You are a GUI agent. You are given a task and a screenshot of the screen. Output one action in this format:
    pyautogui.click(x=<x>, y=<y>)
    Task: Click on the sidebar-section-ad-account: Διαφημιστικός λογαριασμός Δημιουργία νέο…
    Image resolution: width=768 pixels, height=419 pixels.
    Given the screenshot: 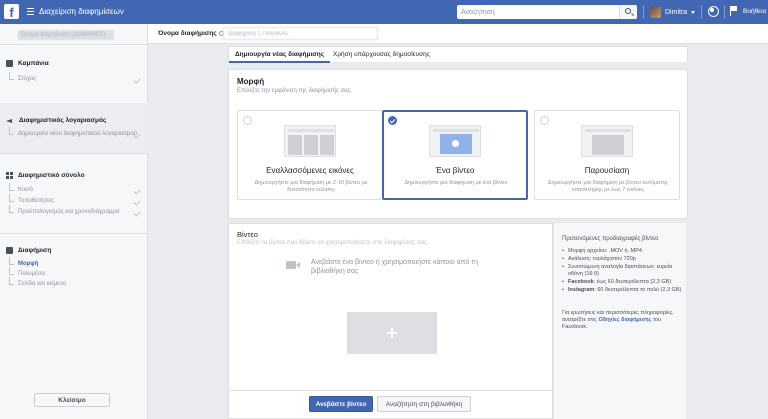 What is the action you would take?
    pyautogui.click(x=74, y=128)
    